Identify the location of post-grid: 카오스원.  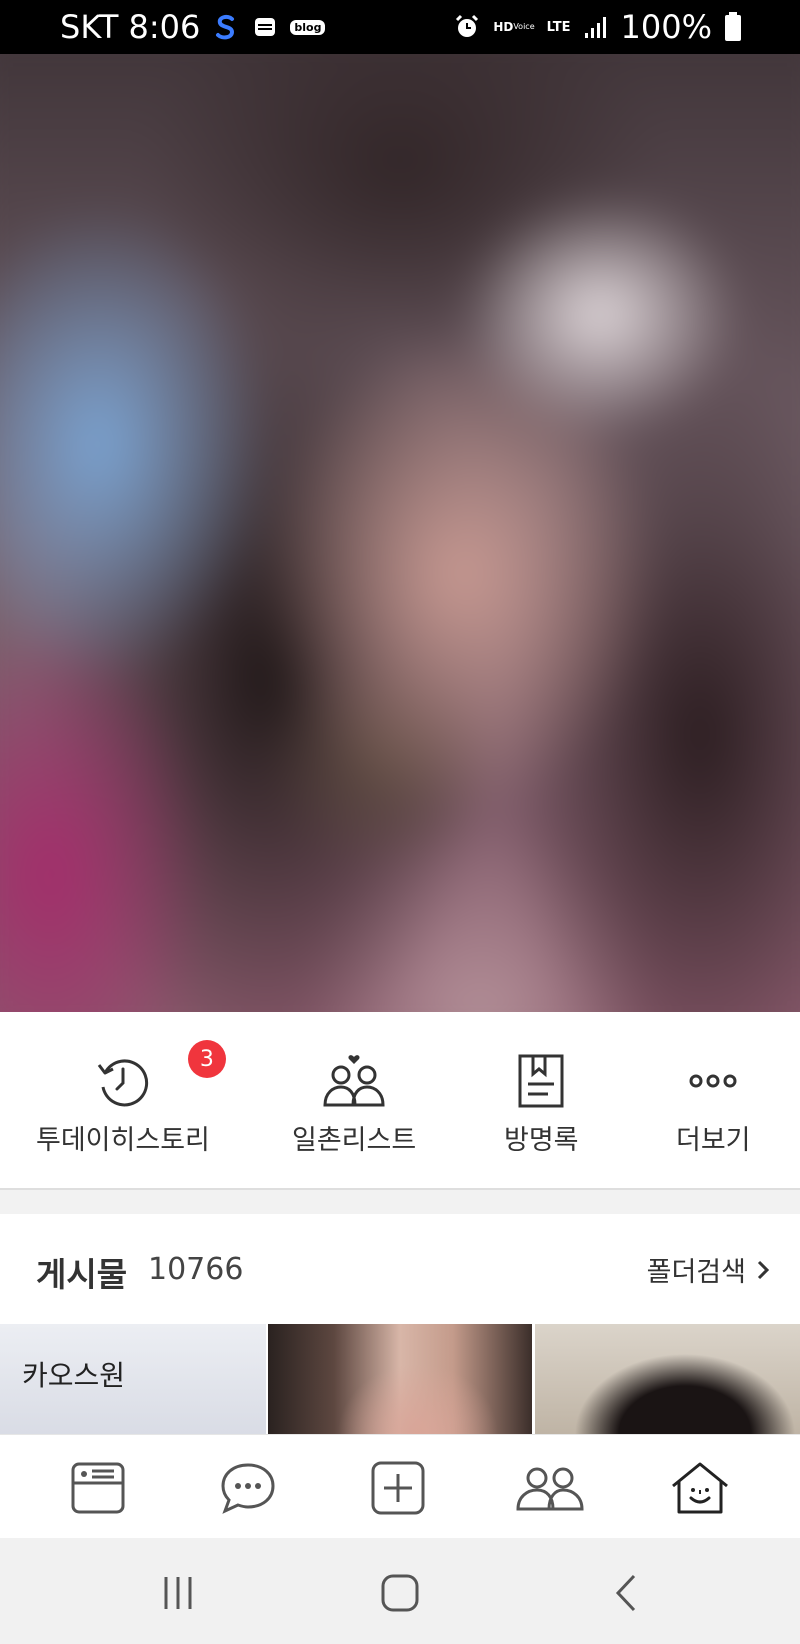
(400, 1379).